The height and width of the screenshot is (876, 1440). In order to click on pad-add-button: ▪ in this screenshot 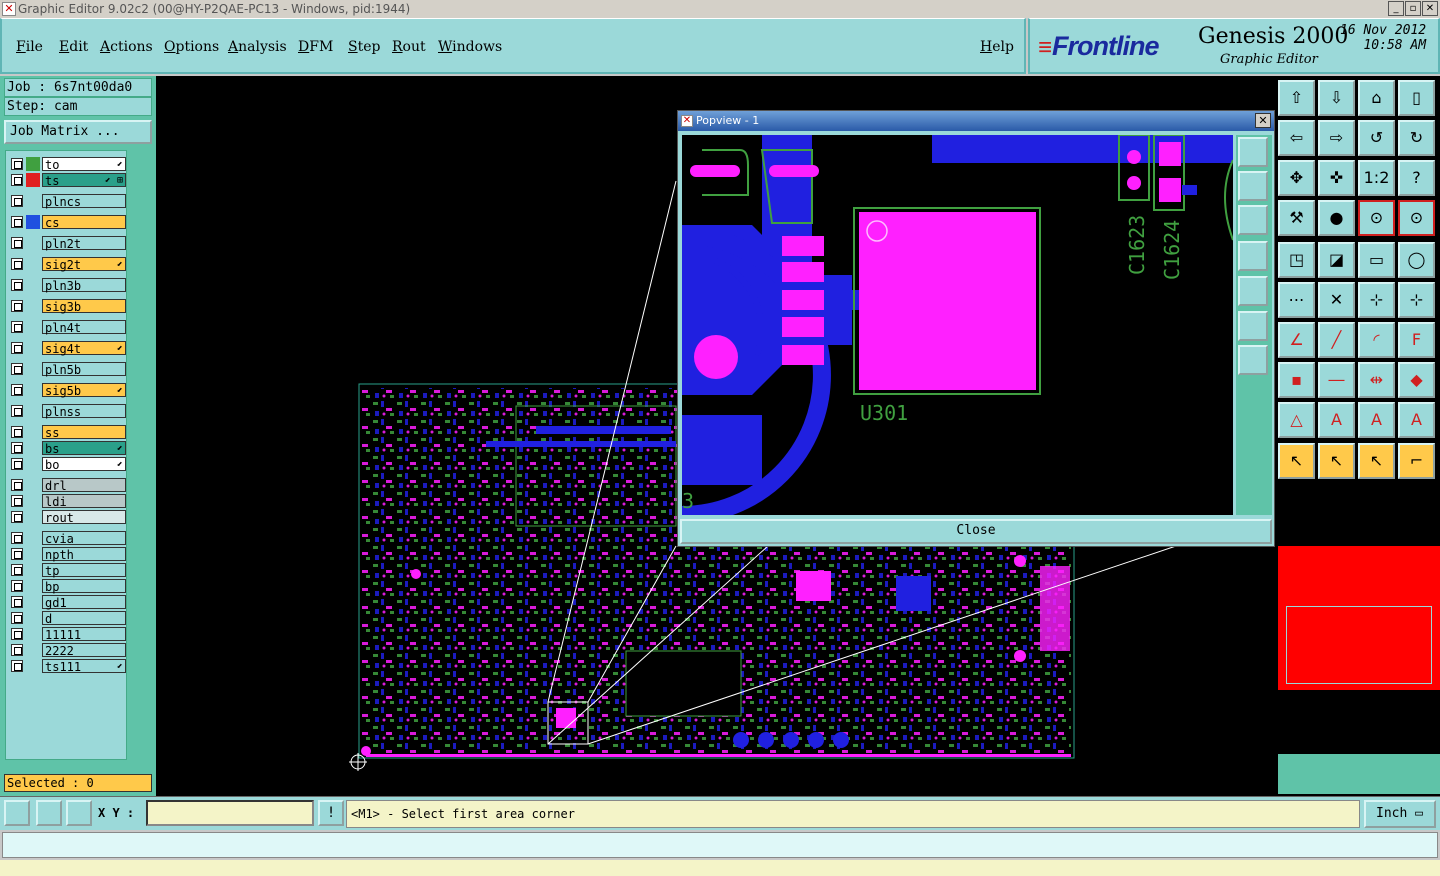, I will do `click(1296, 380)`.